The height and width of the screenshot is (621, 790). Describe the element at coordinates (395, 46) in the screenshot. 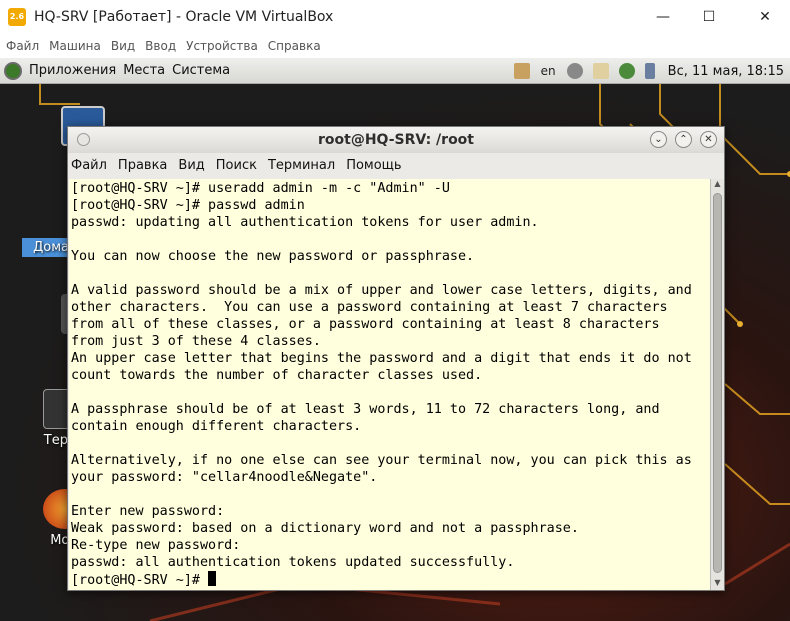

I see `host-menu-bar: Файл Машина Вид Ввод Устройства Справка` at that location.